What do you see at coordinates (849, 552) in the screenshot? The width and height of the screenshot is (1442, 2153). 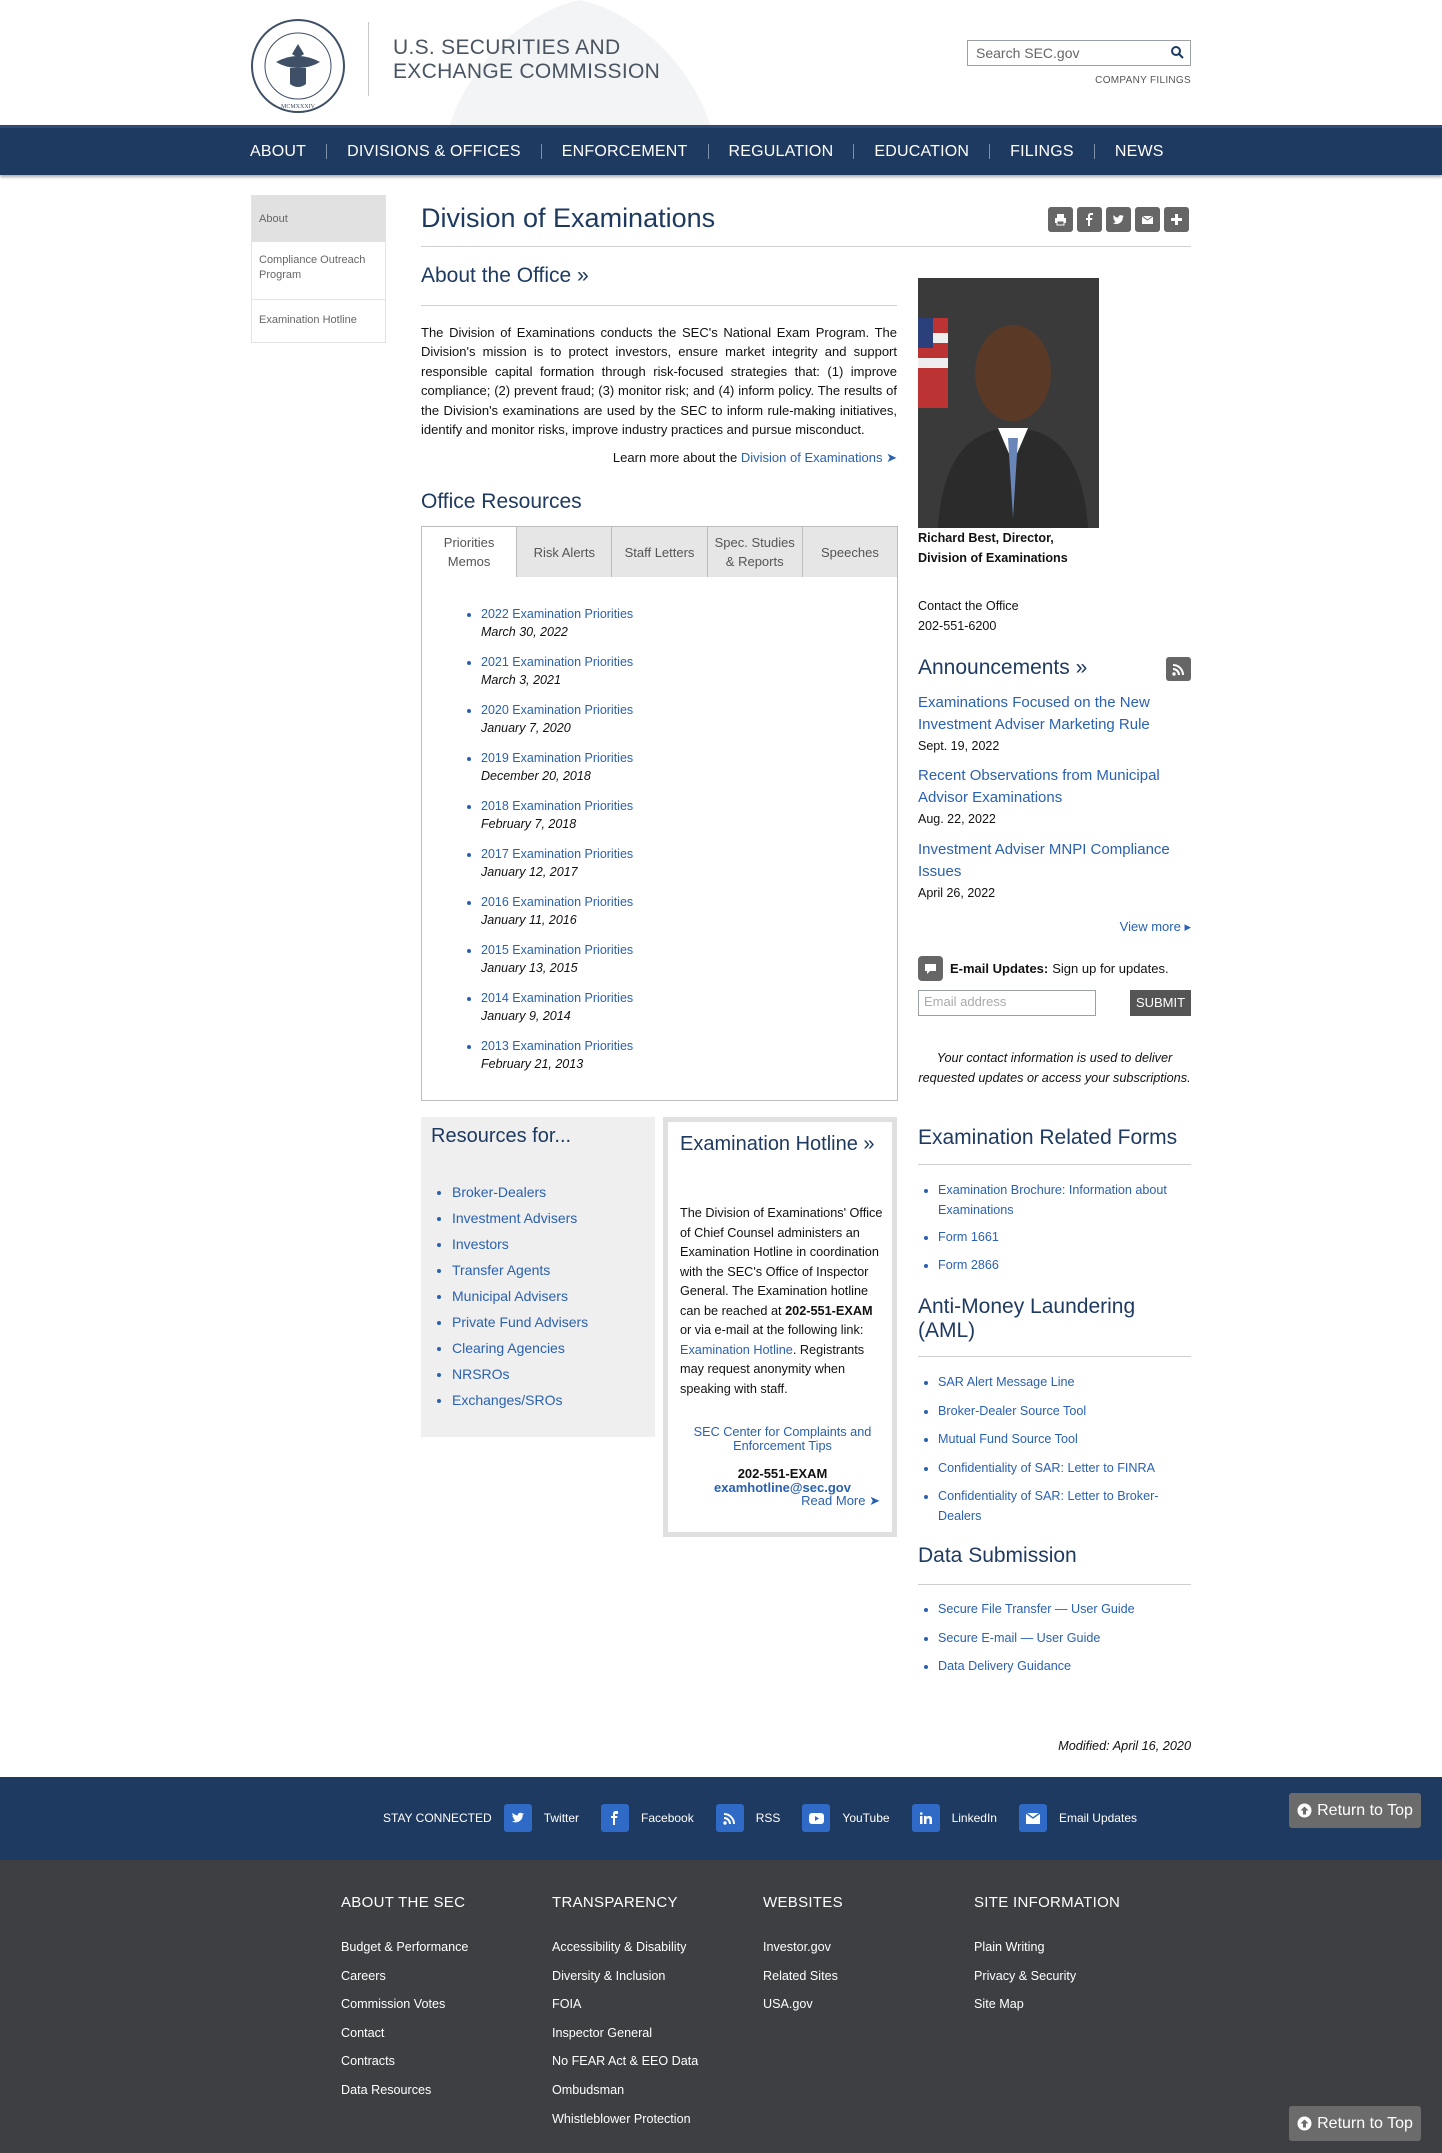 I see `tab-speeches: Speeches` at bounding box center [849, 552].